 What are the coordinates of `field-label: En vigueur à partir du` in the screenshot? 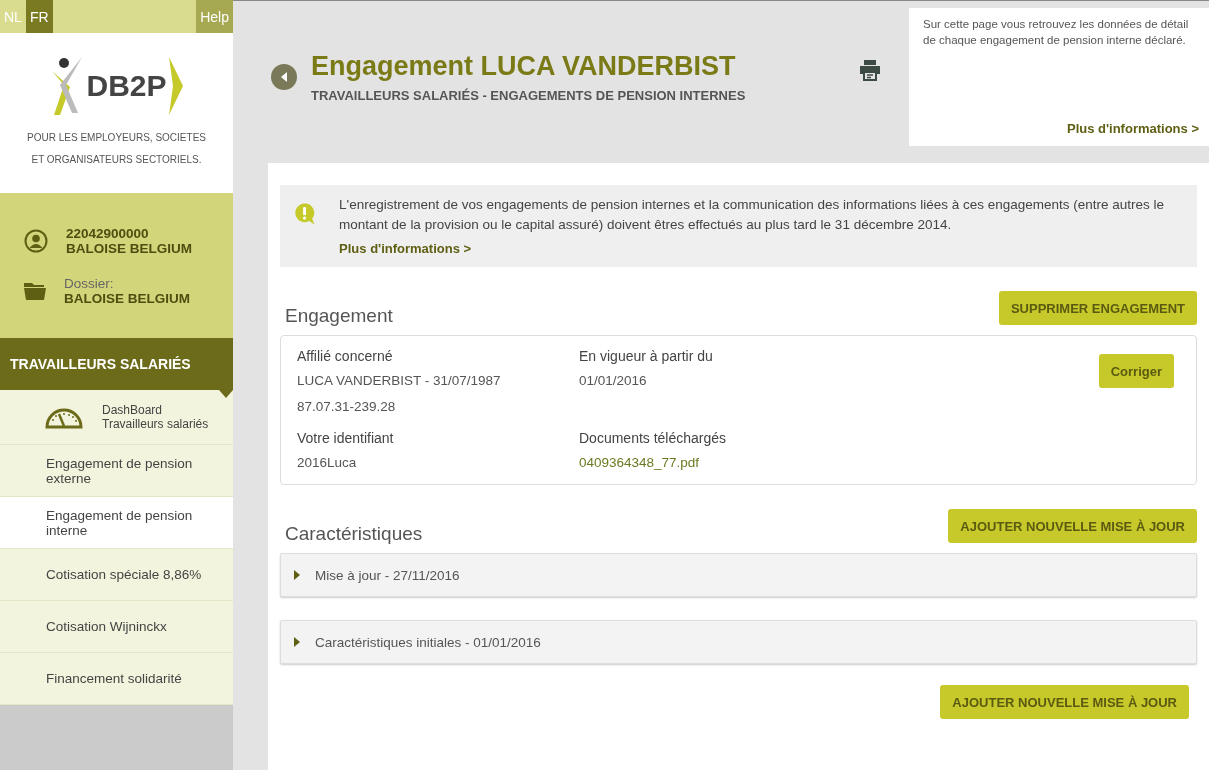 It's located at (646, 356).